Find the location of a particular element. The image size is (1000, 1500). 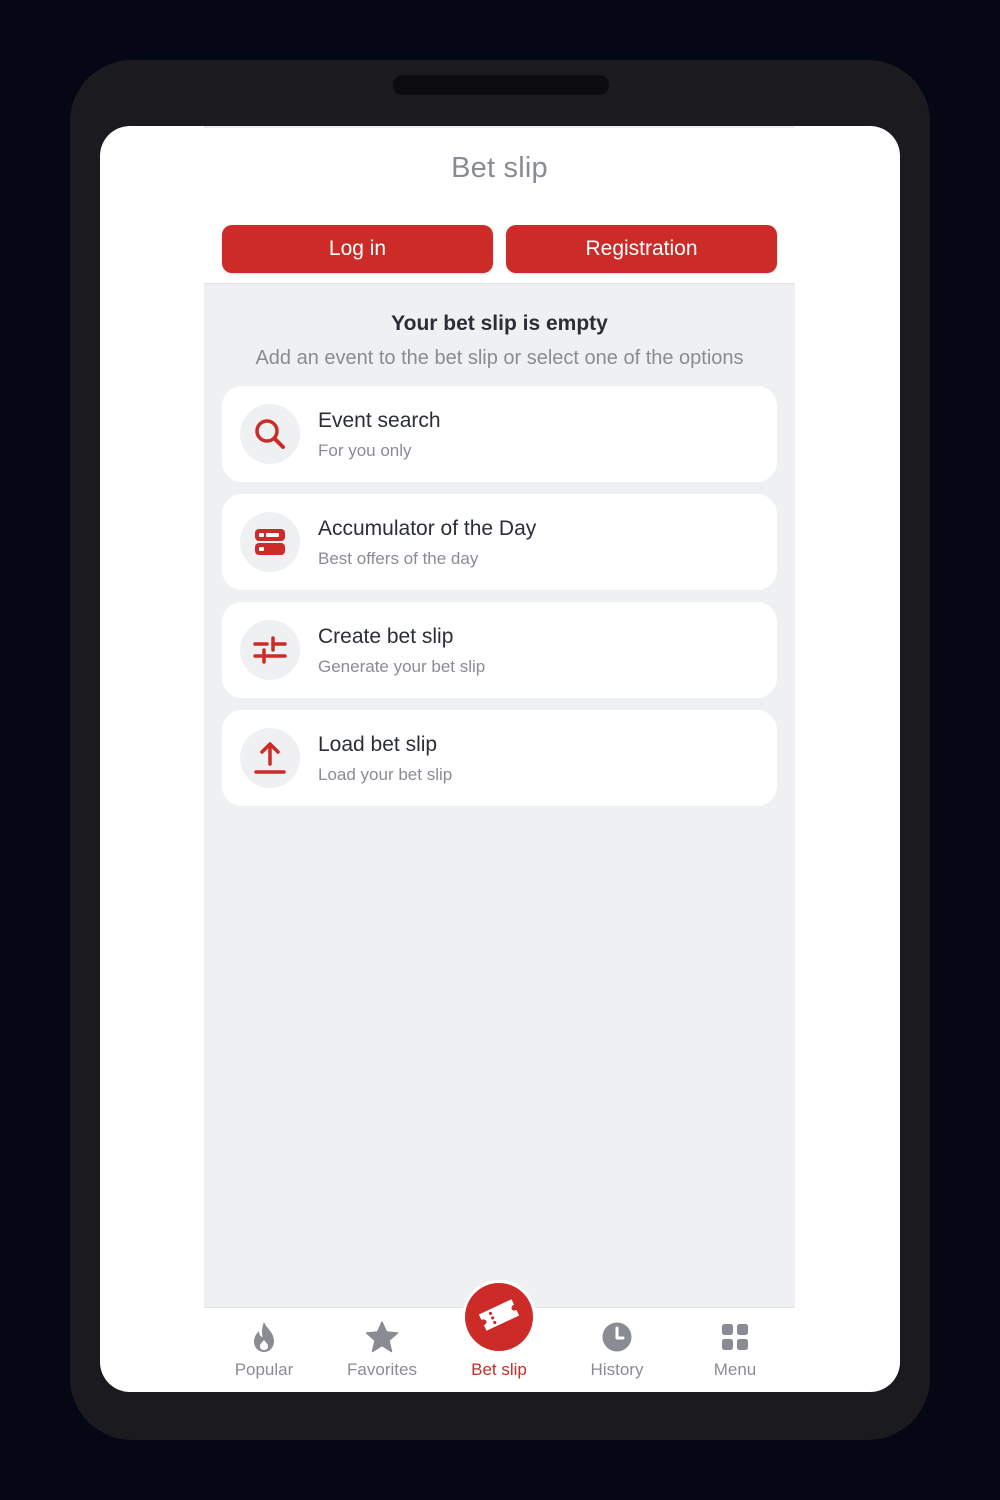

nav-item-menu: Menu is located at coordinates (735, 1350).